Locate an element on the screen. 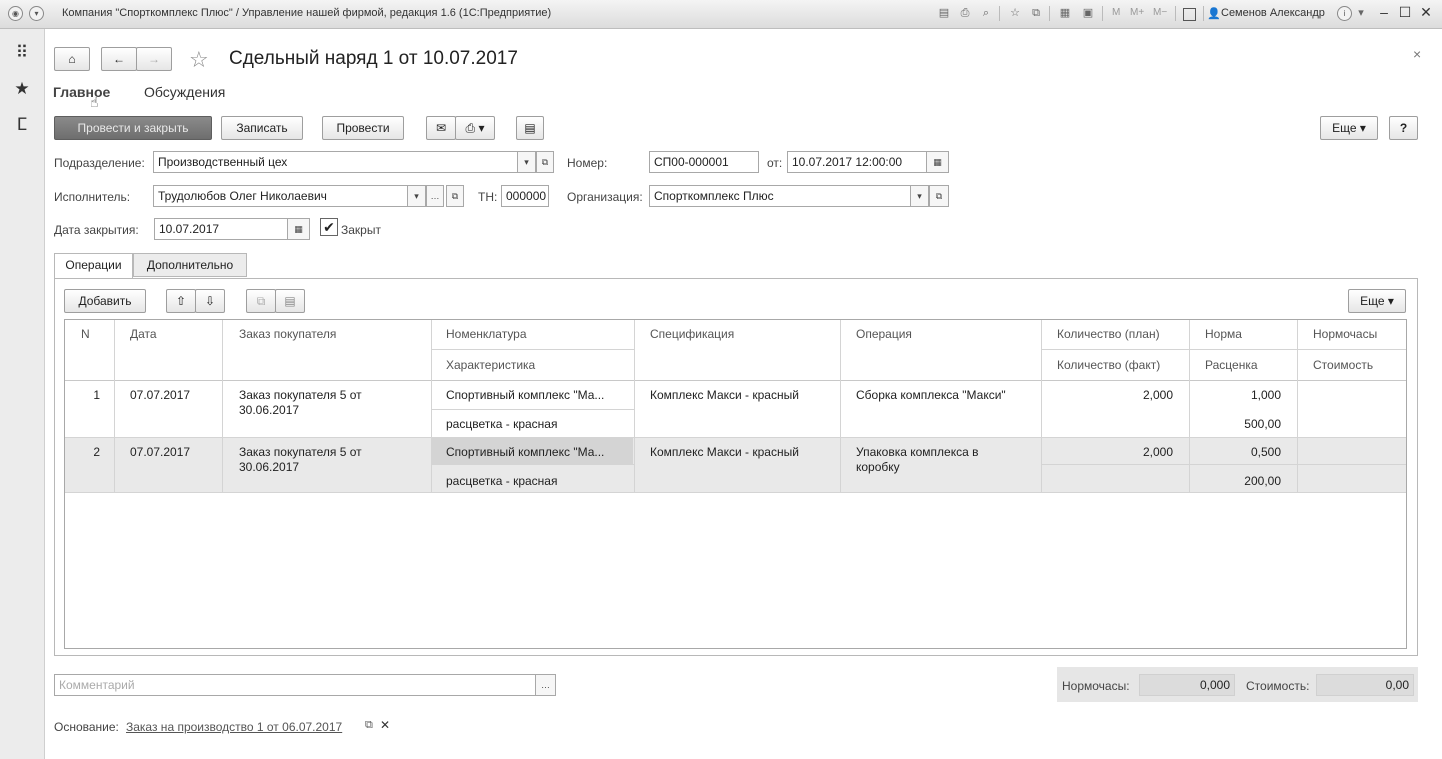  add-button: Добавить is located at coordinates (105, 301).